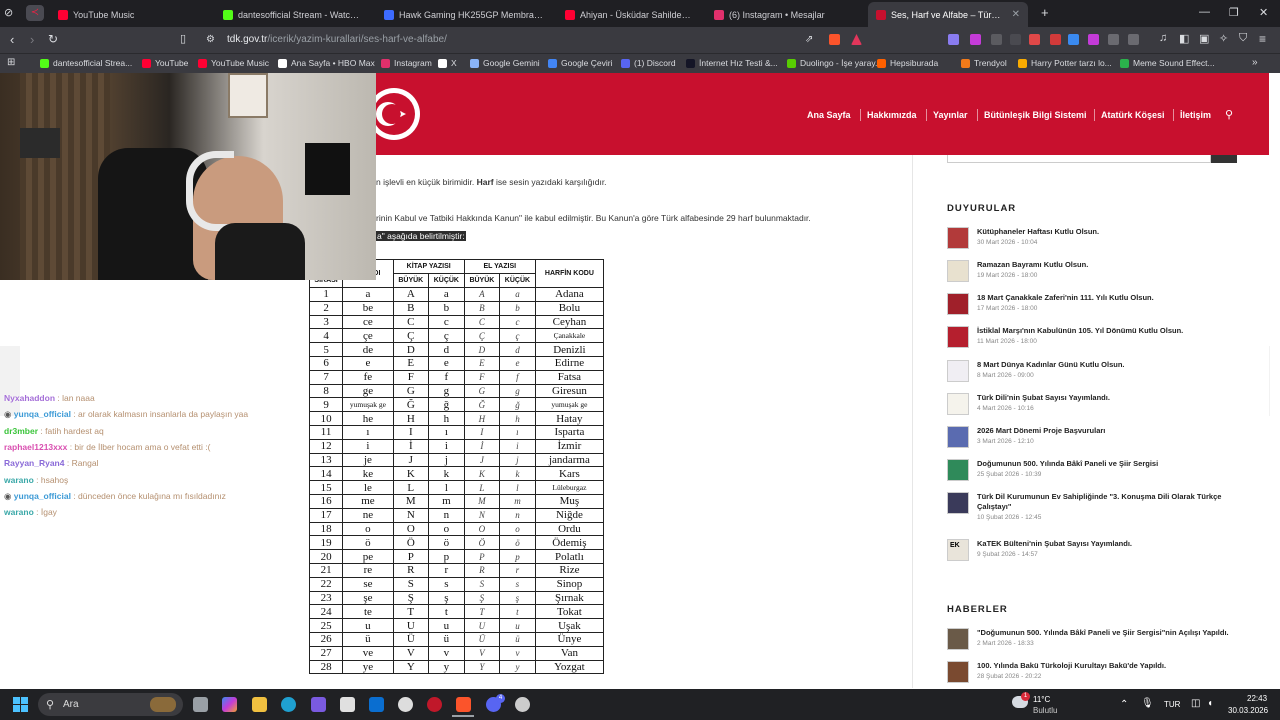 The height and width of the screenshot is (720, 1280). Describe the element at coordinates (907, 63) in the screenshot. I see `bookmark-item: Hepsiburada` at that location.